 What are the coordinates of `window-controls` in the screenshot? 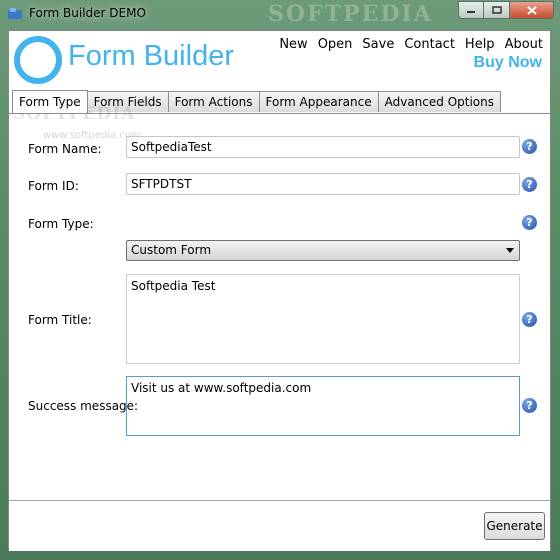 It's located at (506, 10).